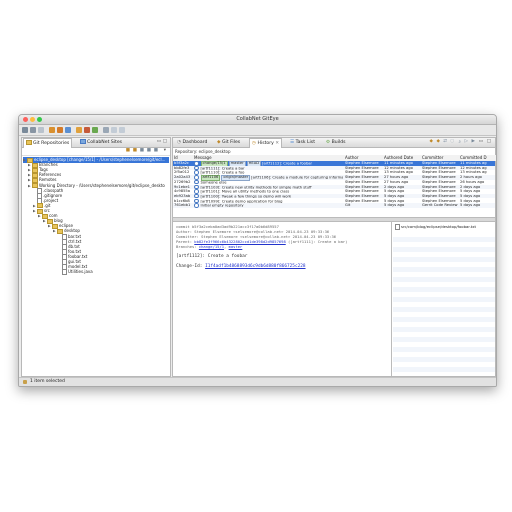 Image resolution: width=512 pixels, height=512 pixels. I want to click on id-cell: 761ebb1, so click(182, 205).